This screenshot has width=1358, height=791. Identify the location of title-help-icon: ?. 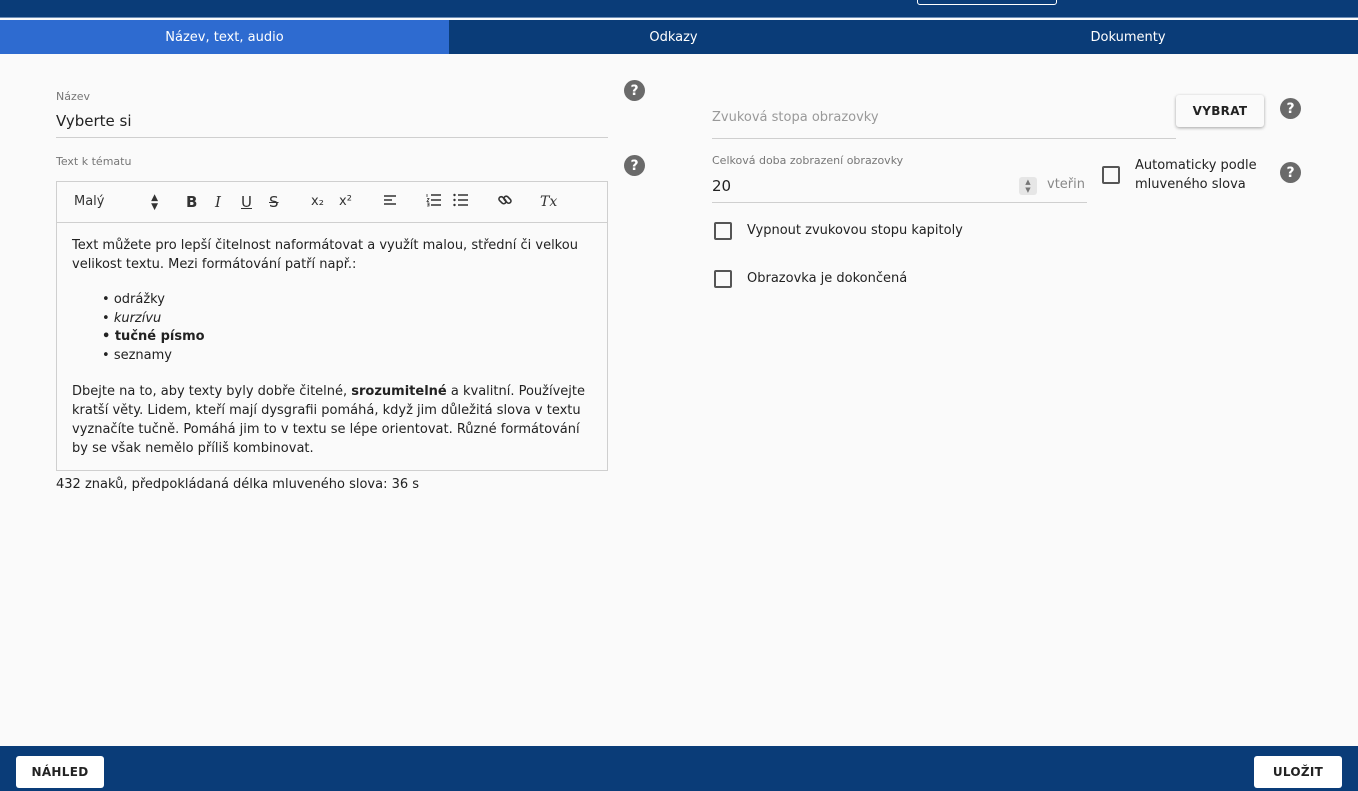
(634, 90).